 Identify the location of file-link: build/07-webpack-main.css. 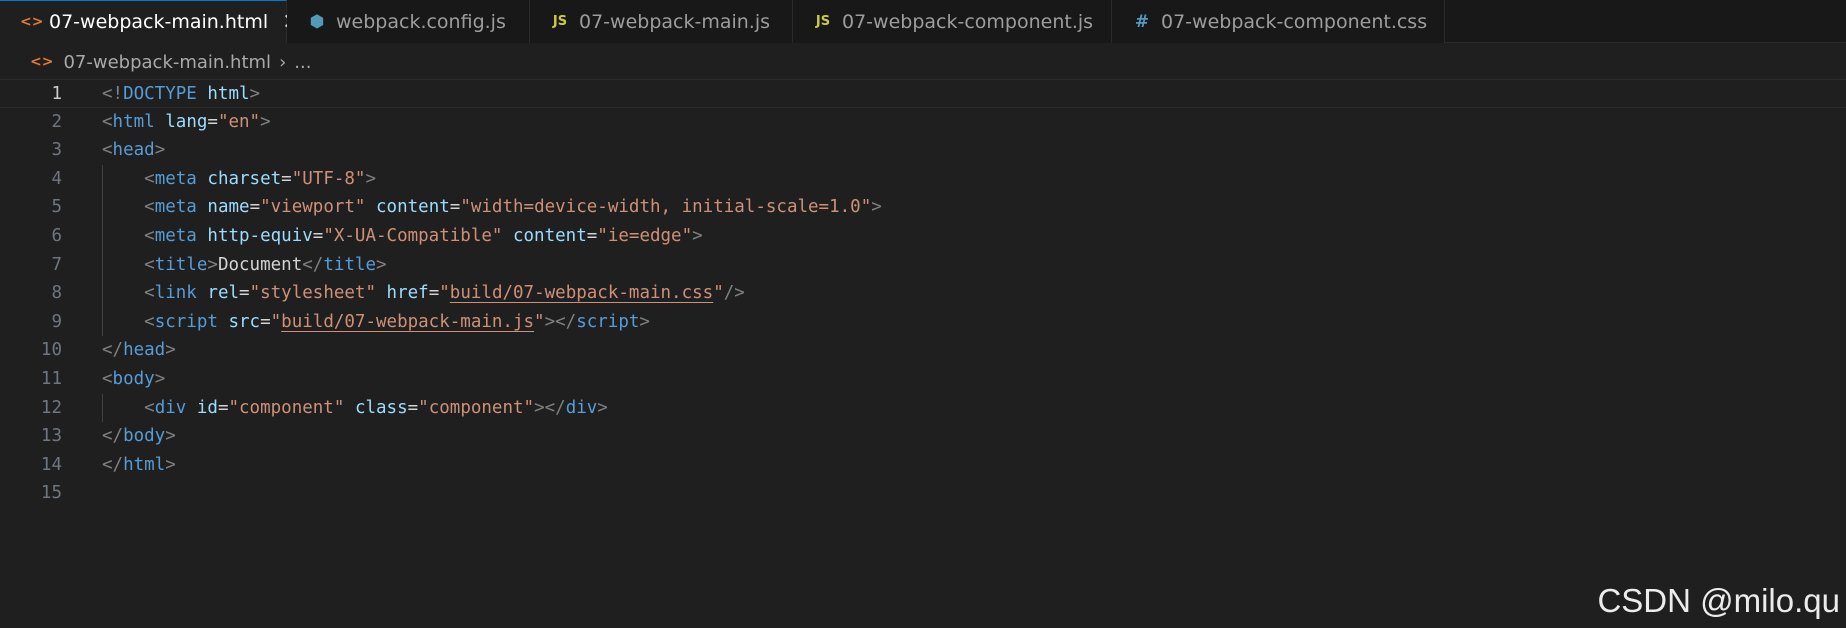
(581, 293).